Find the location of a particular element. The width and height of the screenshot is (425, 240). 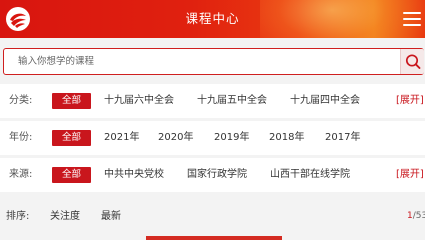

filter-label-category: 分类: is located at coordinates (21, 100).